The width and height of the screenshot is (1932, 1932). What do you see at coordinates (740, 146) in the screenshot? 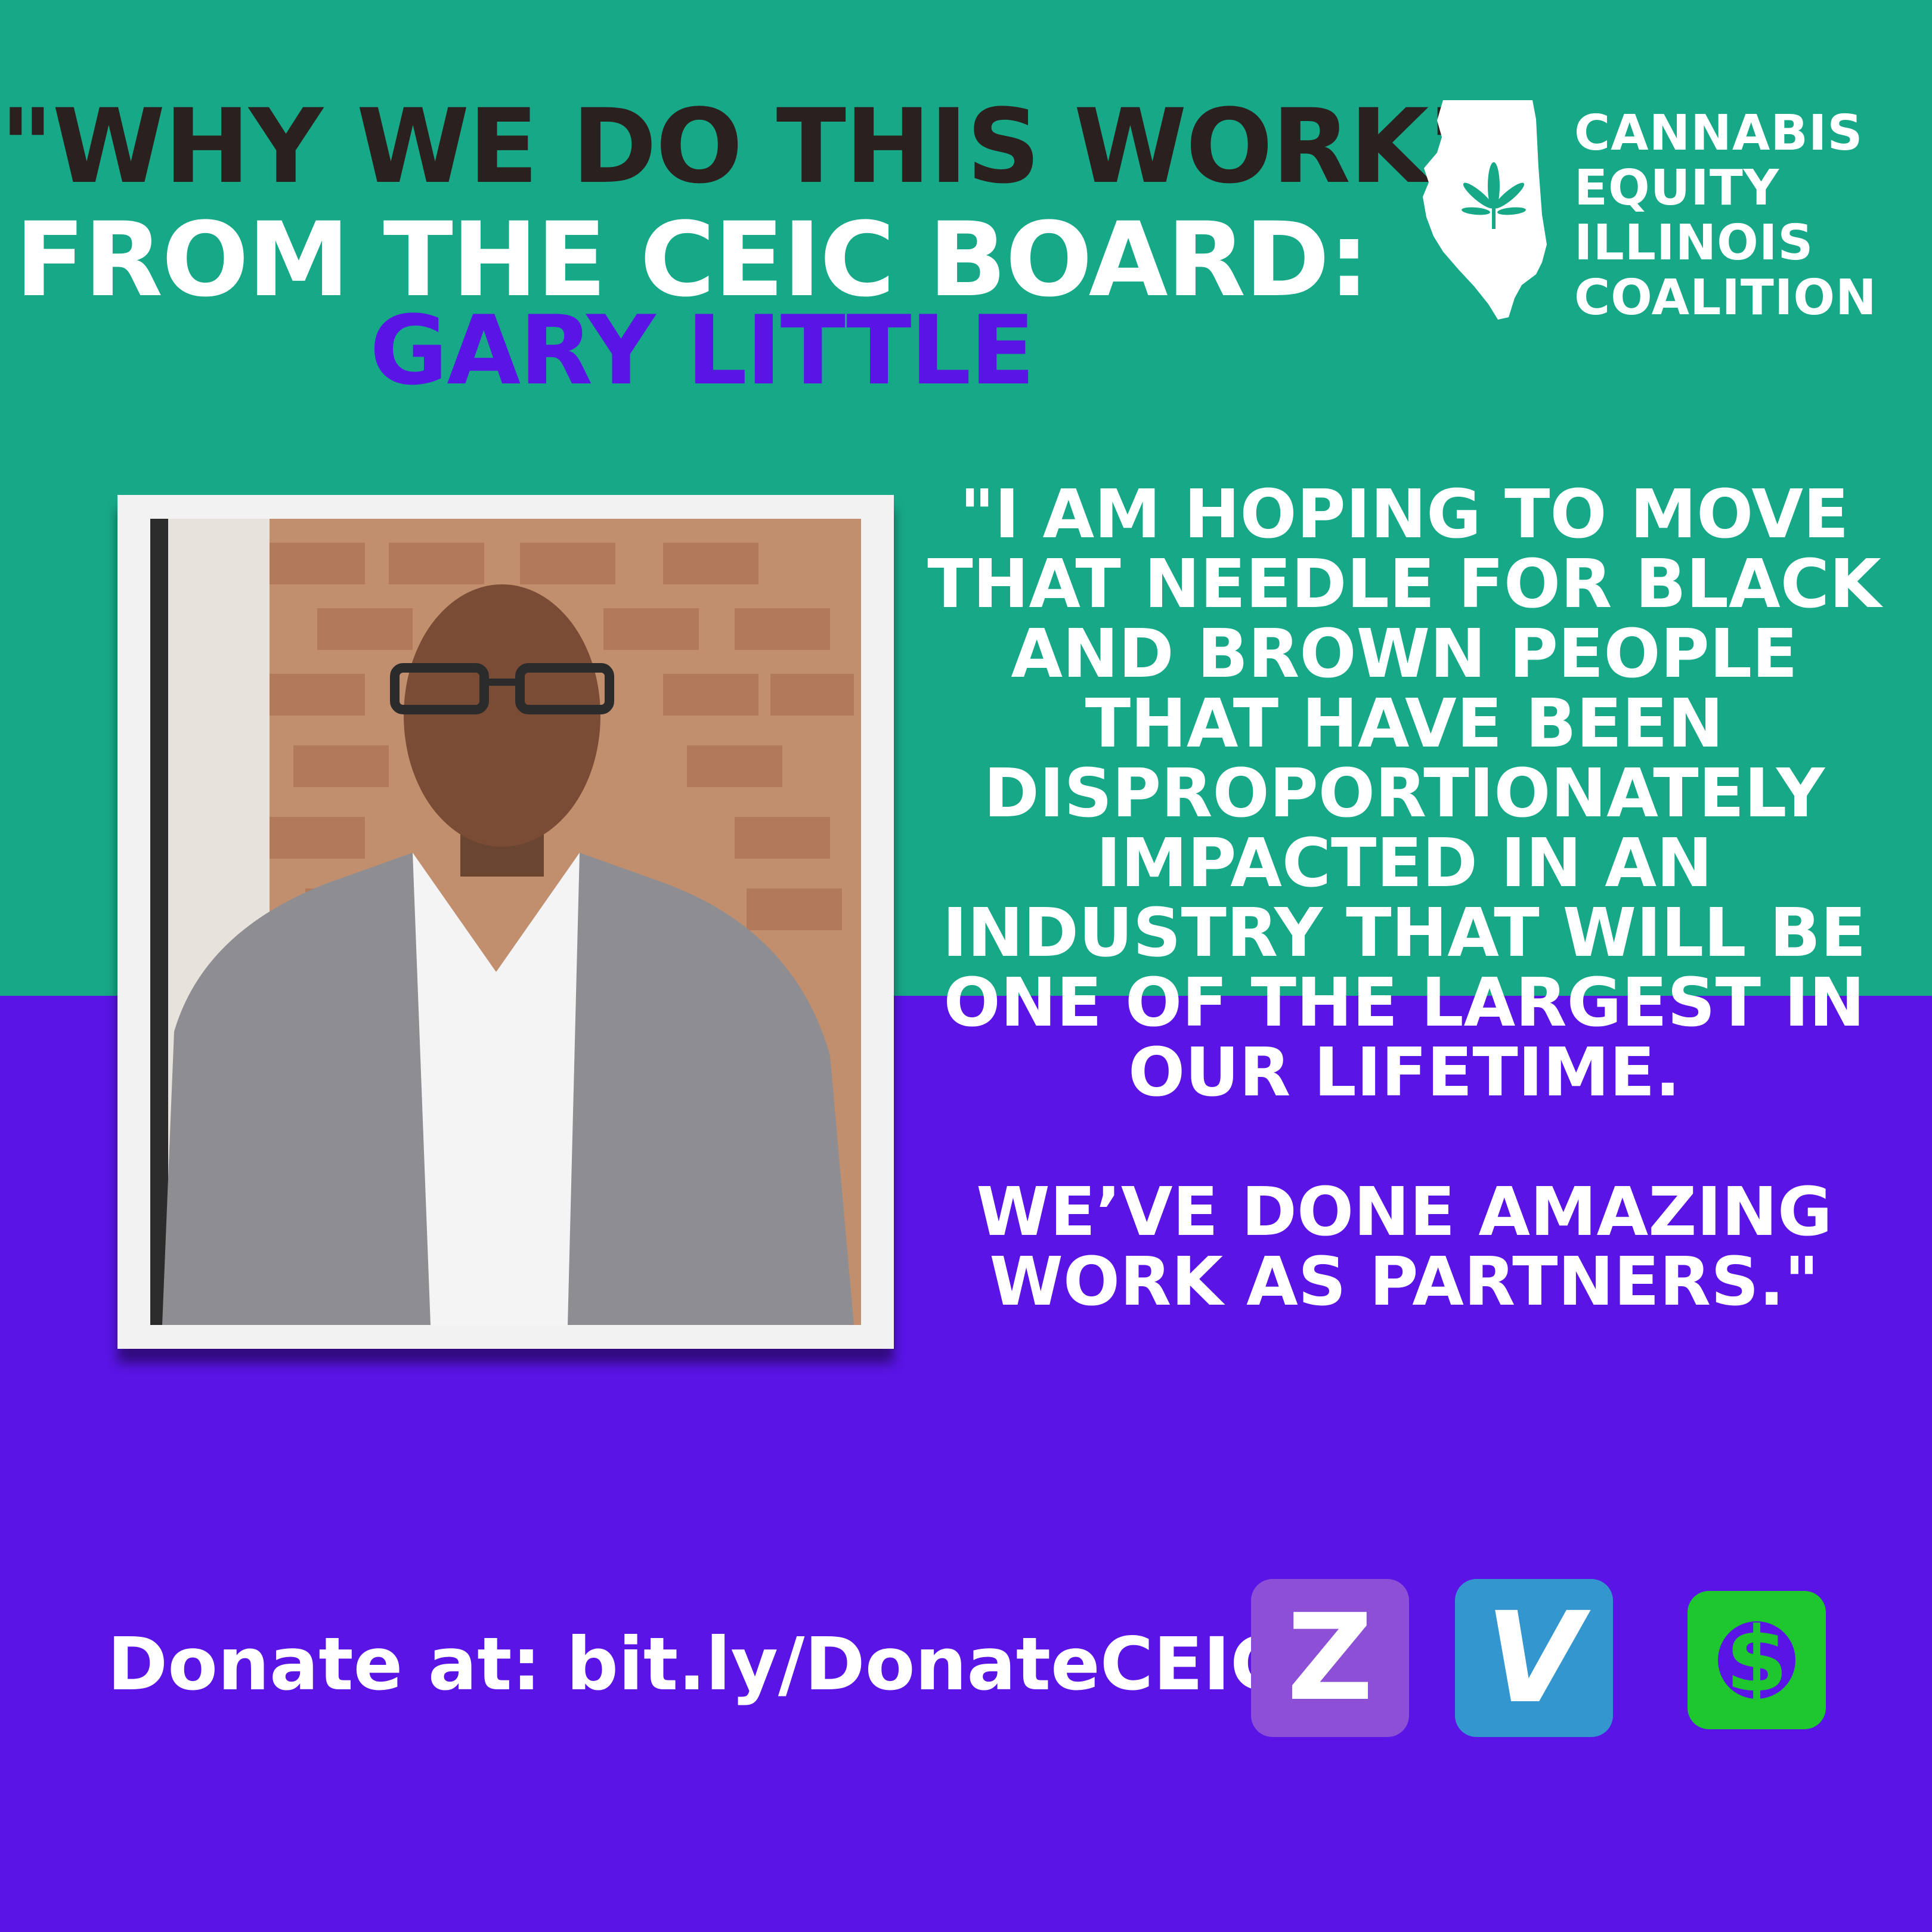
I see `headline-line-1: "WHY WE DO THIS WORK"` at bounding box center [740, 146].